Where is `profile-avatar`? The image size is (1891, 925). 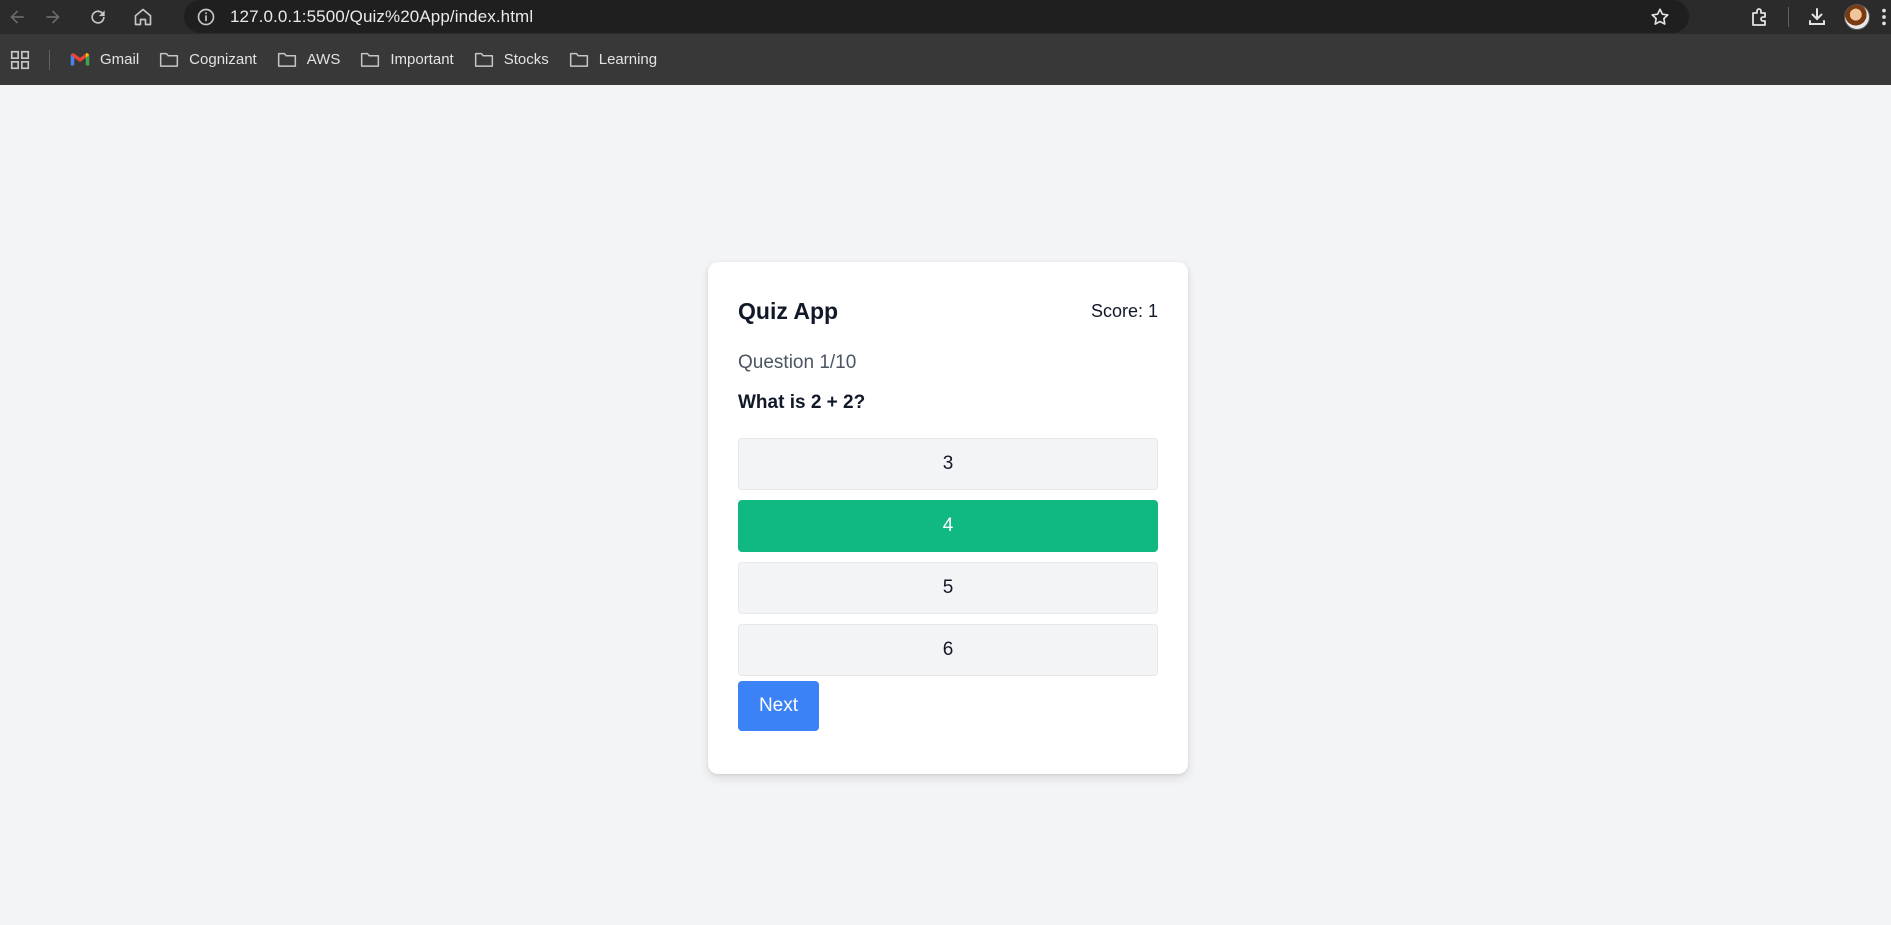
profile-avatar is located at coordinates (1857, 17).